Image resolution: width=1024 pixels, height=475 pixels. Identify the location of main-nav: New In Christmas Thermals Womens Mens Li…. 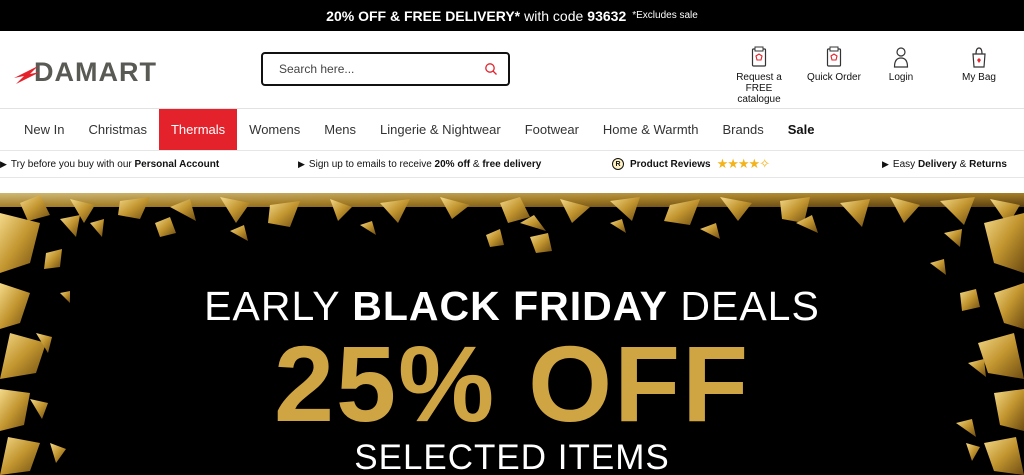
(512, 130).